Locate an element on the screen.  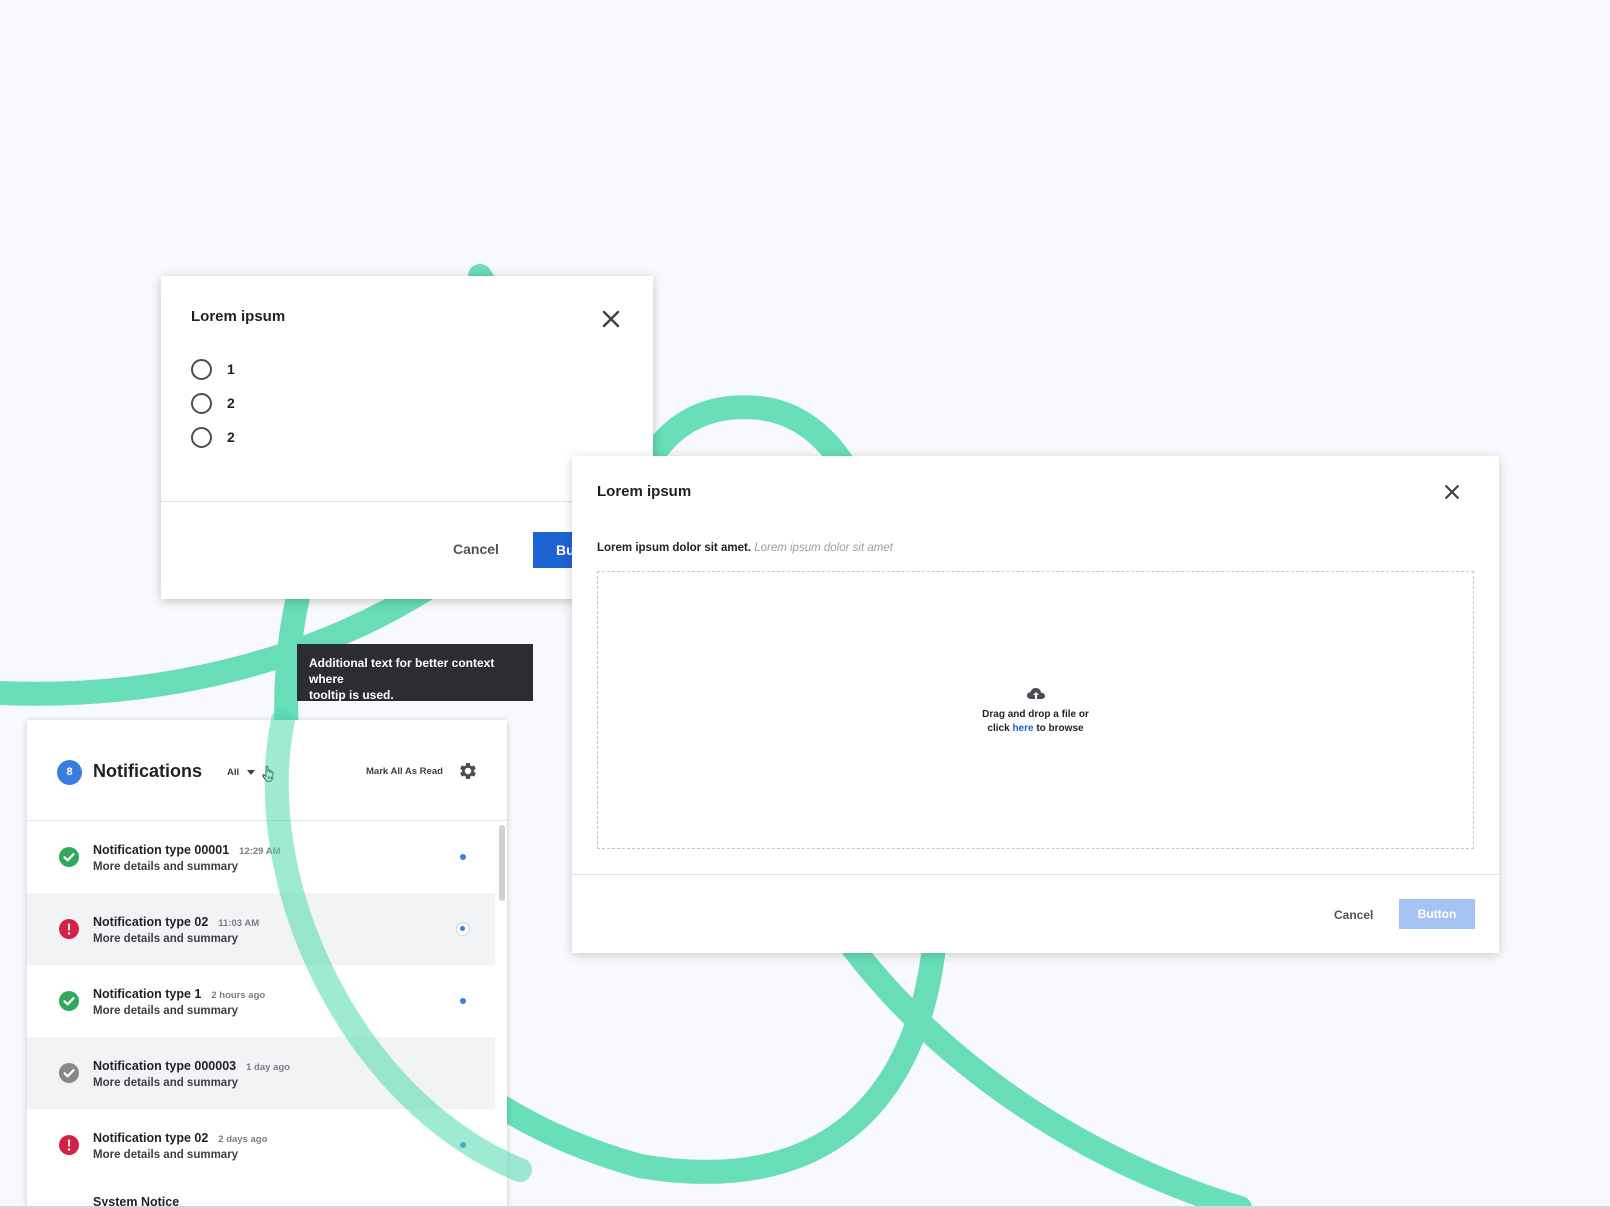
notifications-header: 8 Notifications All Mark All As Read is located at coordinates (267, 770).